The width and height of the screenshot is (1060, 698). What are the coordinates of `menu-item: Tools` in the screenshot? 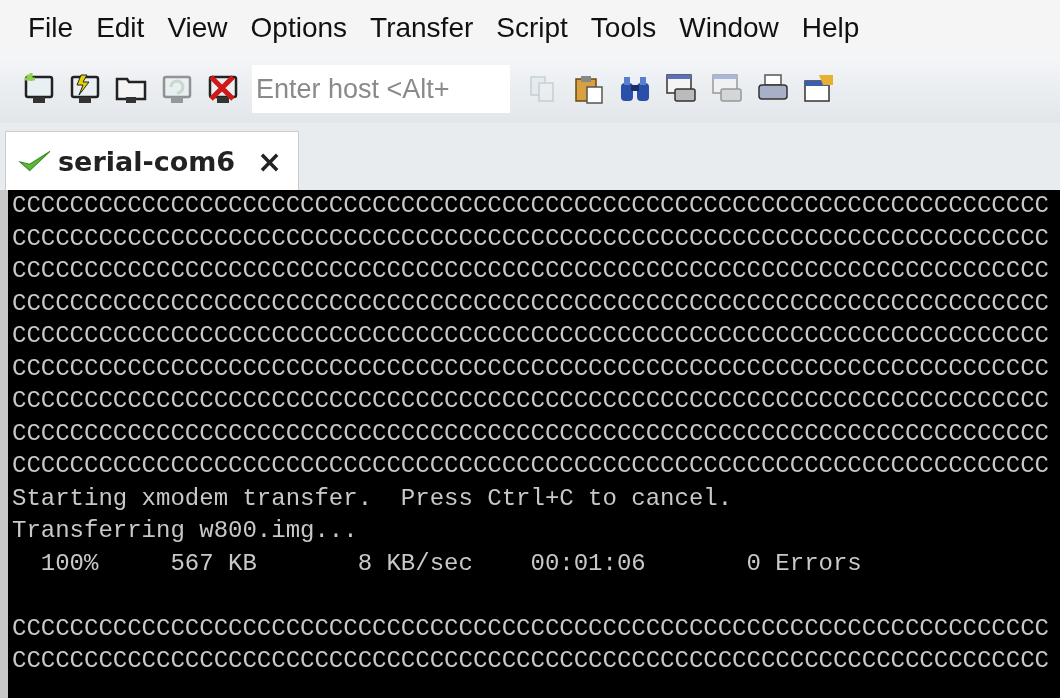 It's located at (623, 27).